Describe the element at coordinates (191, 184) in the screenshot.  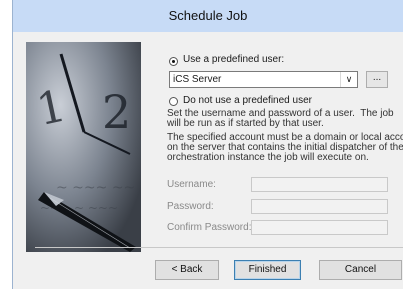
I see `username-label: Username:` at that location.